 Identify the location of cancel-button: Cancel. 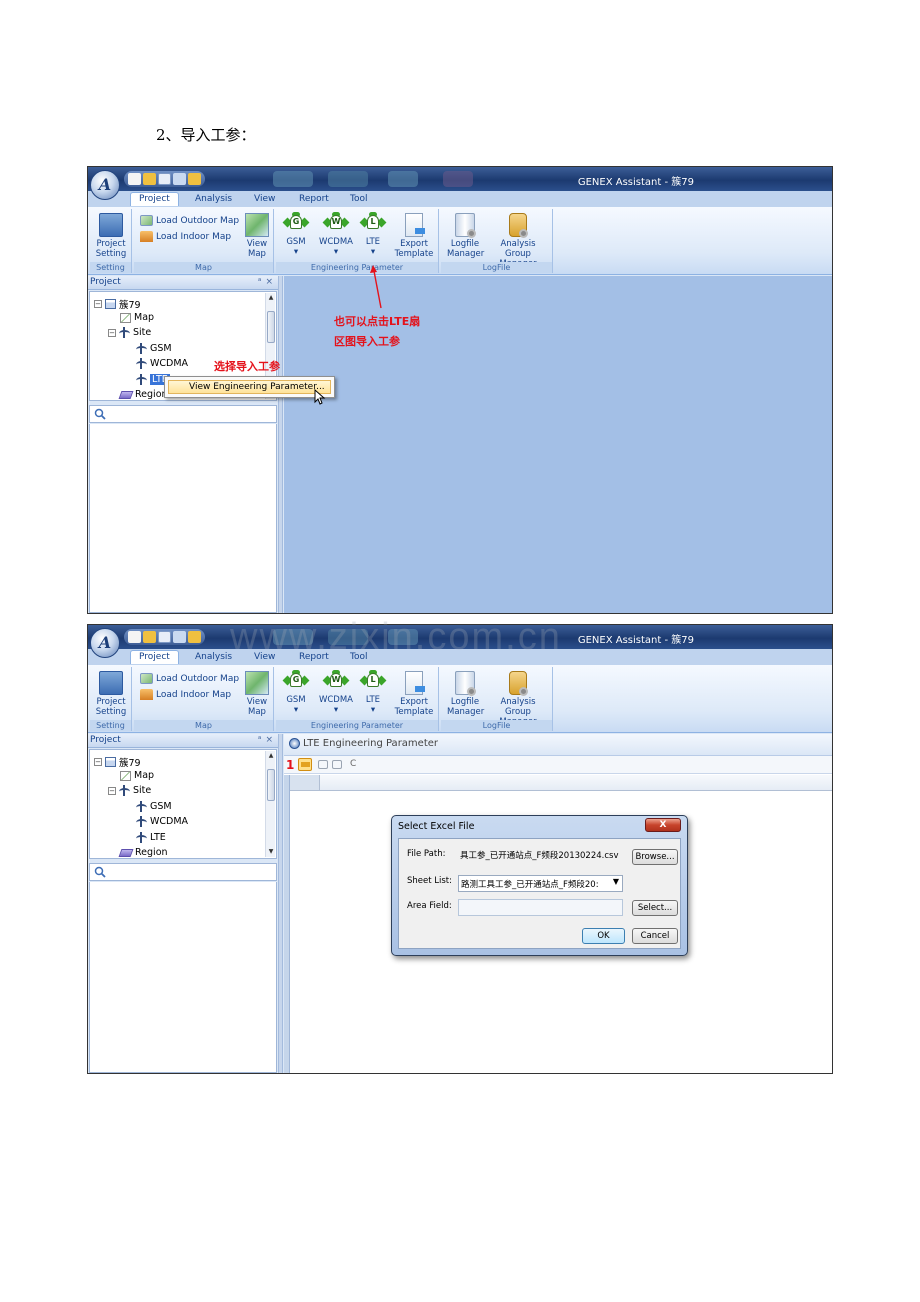
(655, 936).